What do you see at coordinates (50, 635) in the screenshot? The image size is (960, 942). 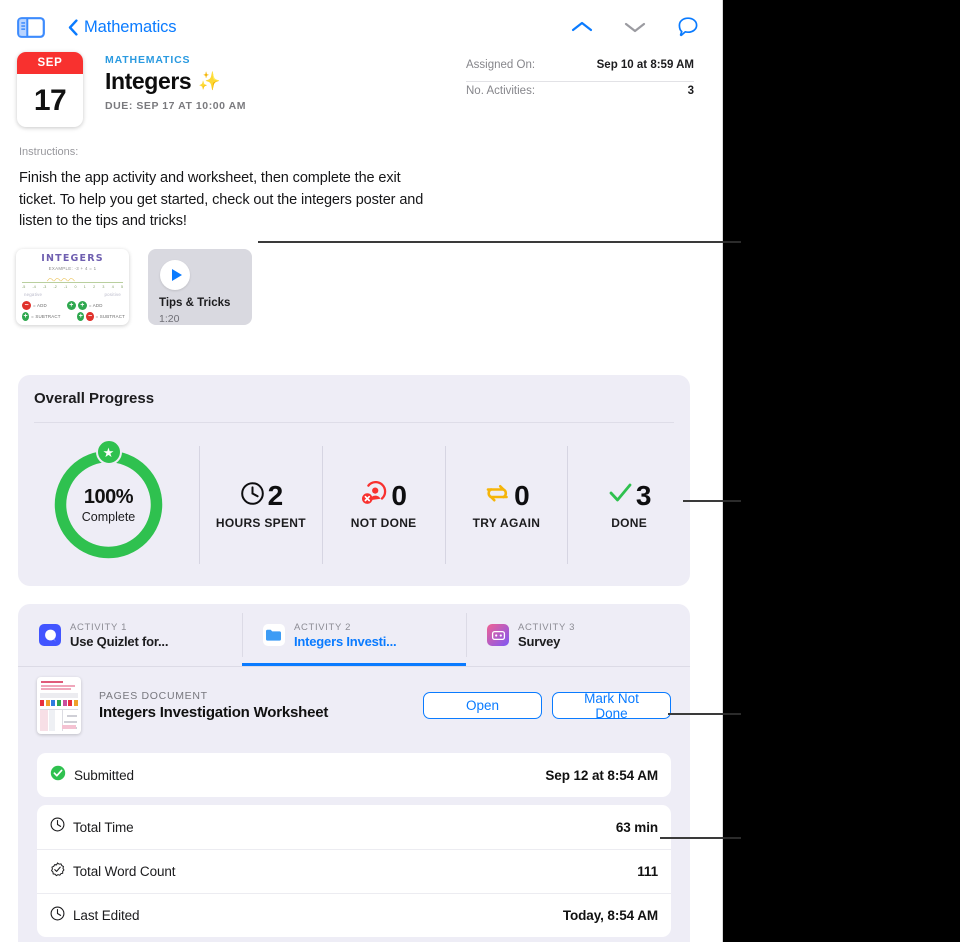 I see `quizlet-app-icon` at bounding box center [50, 635].